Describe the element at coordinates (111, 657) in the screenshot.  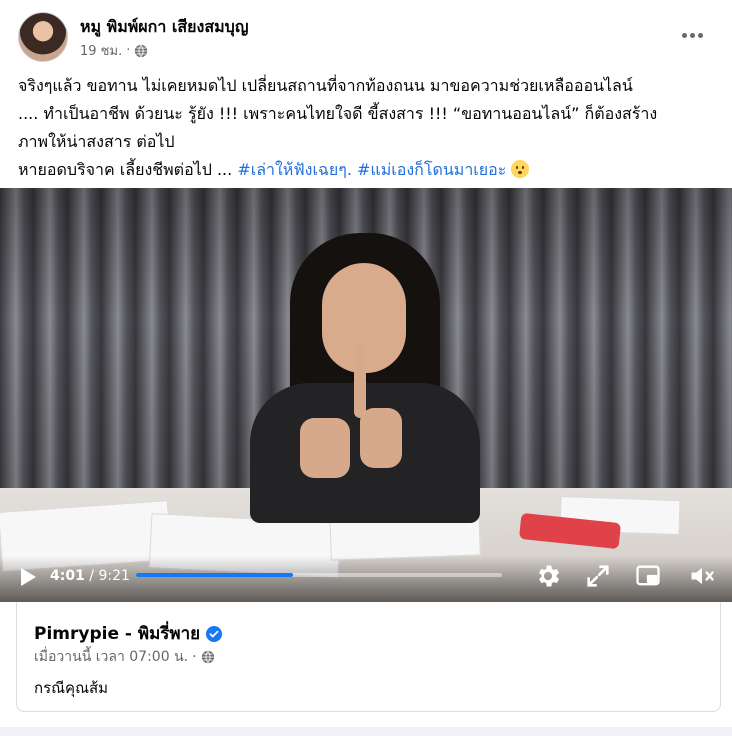
I see `shared-timestamp: เมื่อวานนี้ เวลา 07:00 น.` at that location.